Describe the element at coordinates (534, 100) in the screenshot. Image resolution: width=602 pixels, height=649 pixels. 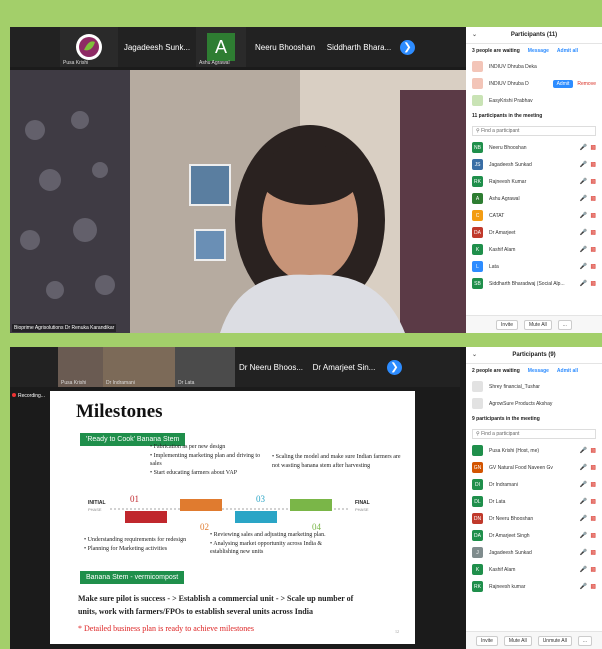
I see `waiting-row: EasyKrishi Prabhav` at that location.